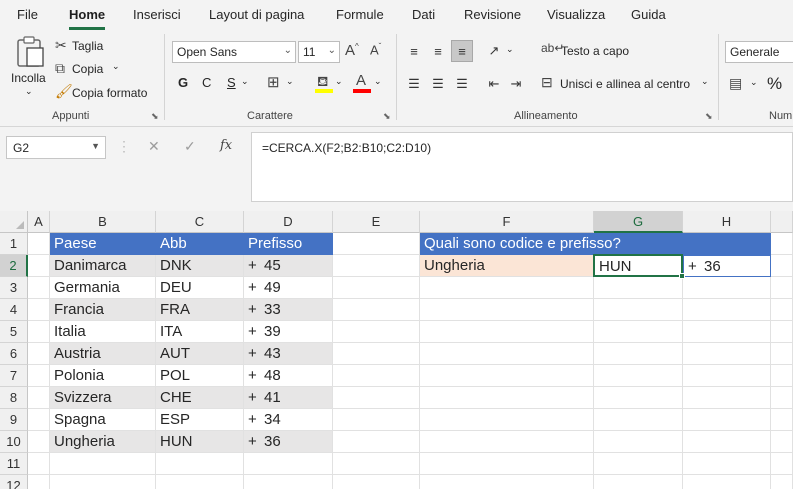 Image resolution: width=793 pixels, height=489 pixels. I want to click on column-header-next, so click(782, 222).